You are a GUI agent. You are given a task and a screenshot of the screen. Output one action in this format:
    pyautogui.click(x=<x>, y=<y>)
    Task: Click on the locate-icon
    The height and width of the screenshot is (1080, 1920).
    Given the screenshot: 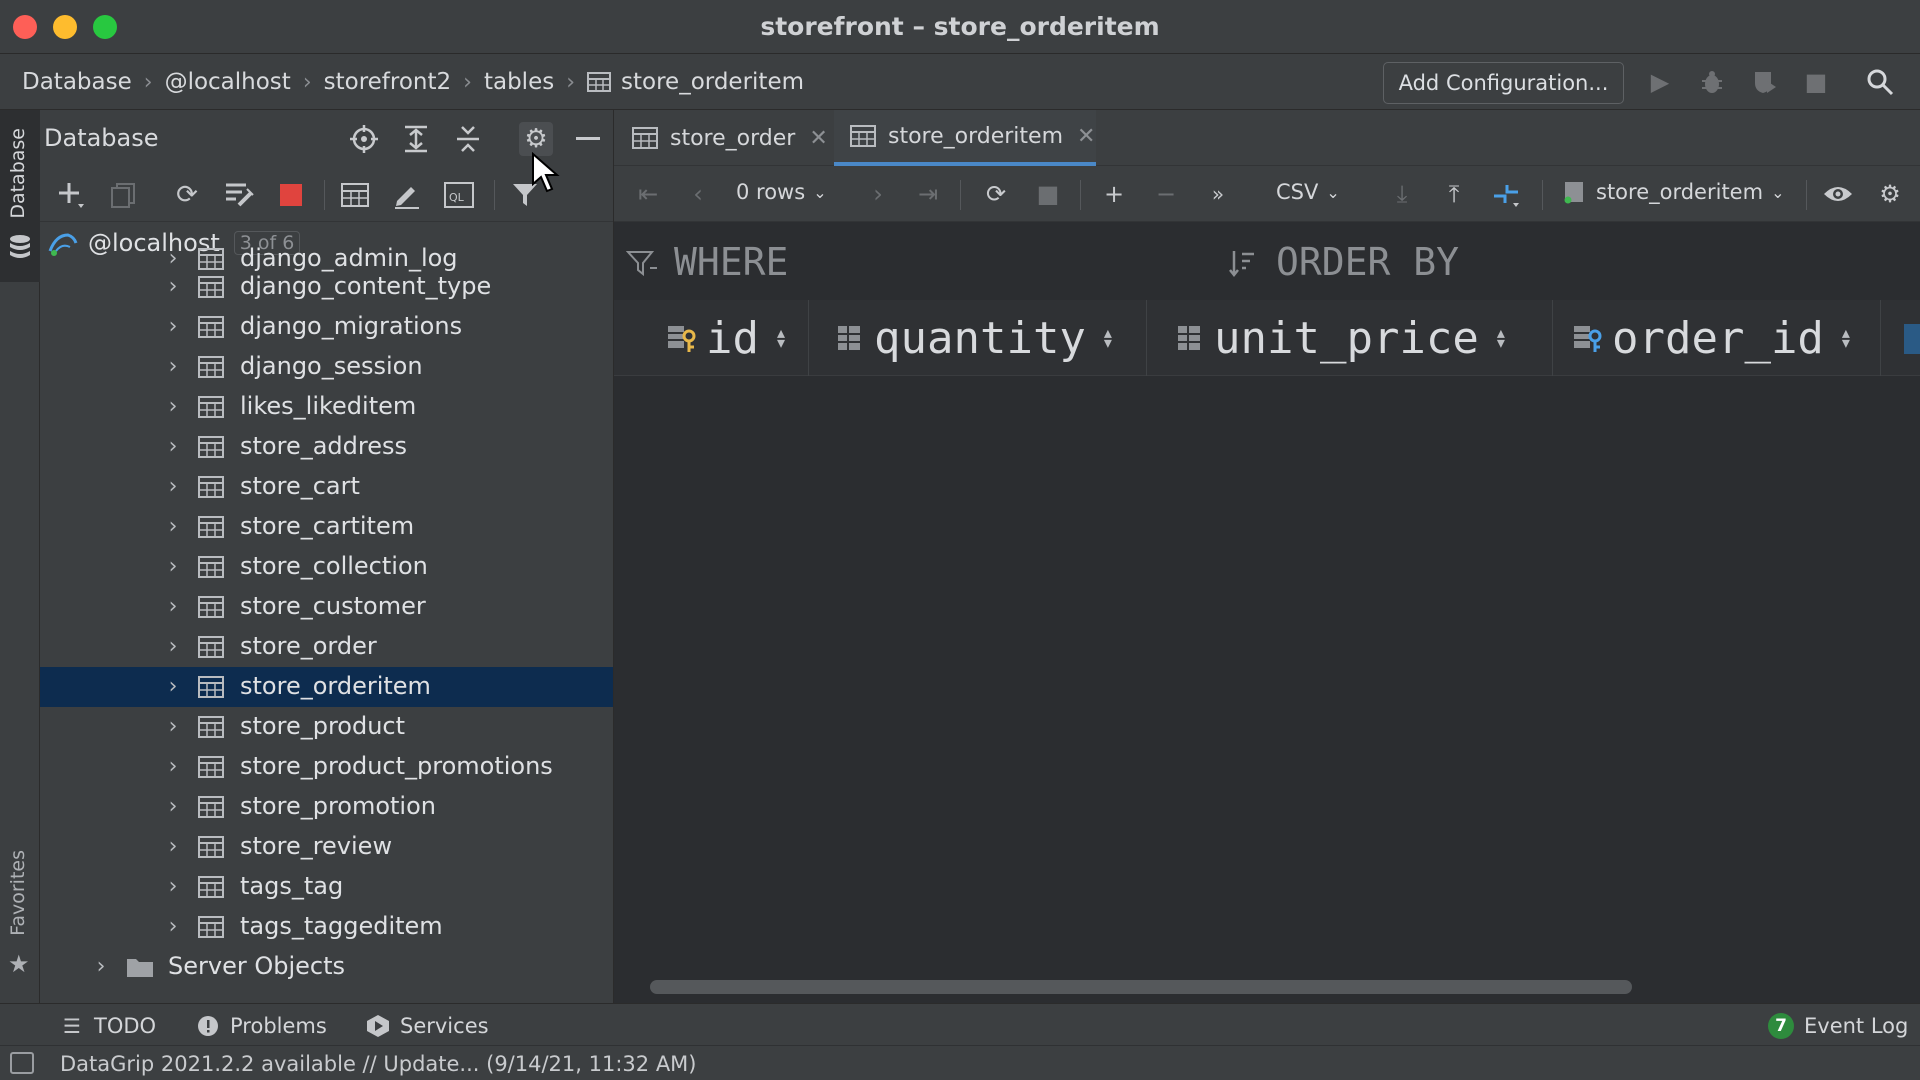 What is the action you would take?
    pyautogui.click(x=364, y=139)
    